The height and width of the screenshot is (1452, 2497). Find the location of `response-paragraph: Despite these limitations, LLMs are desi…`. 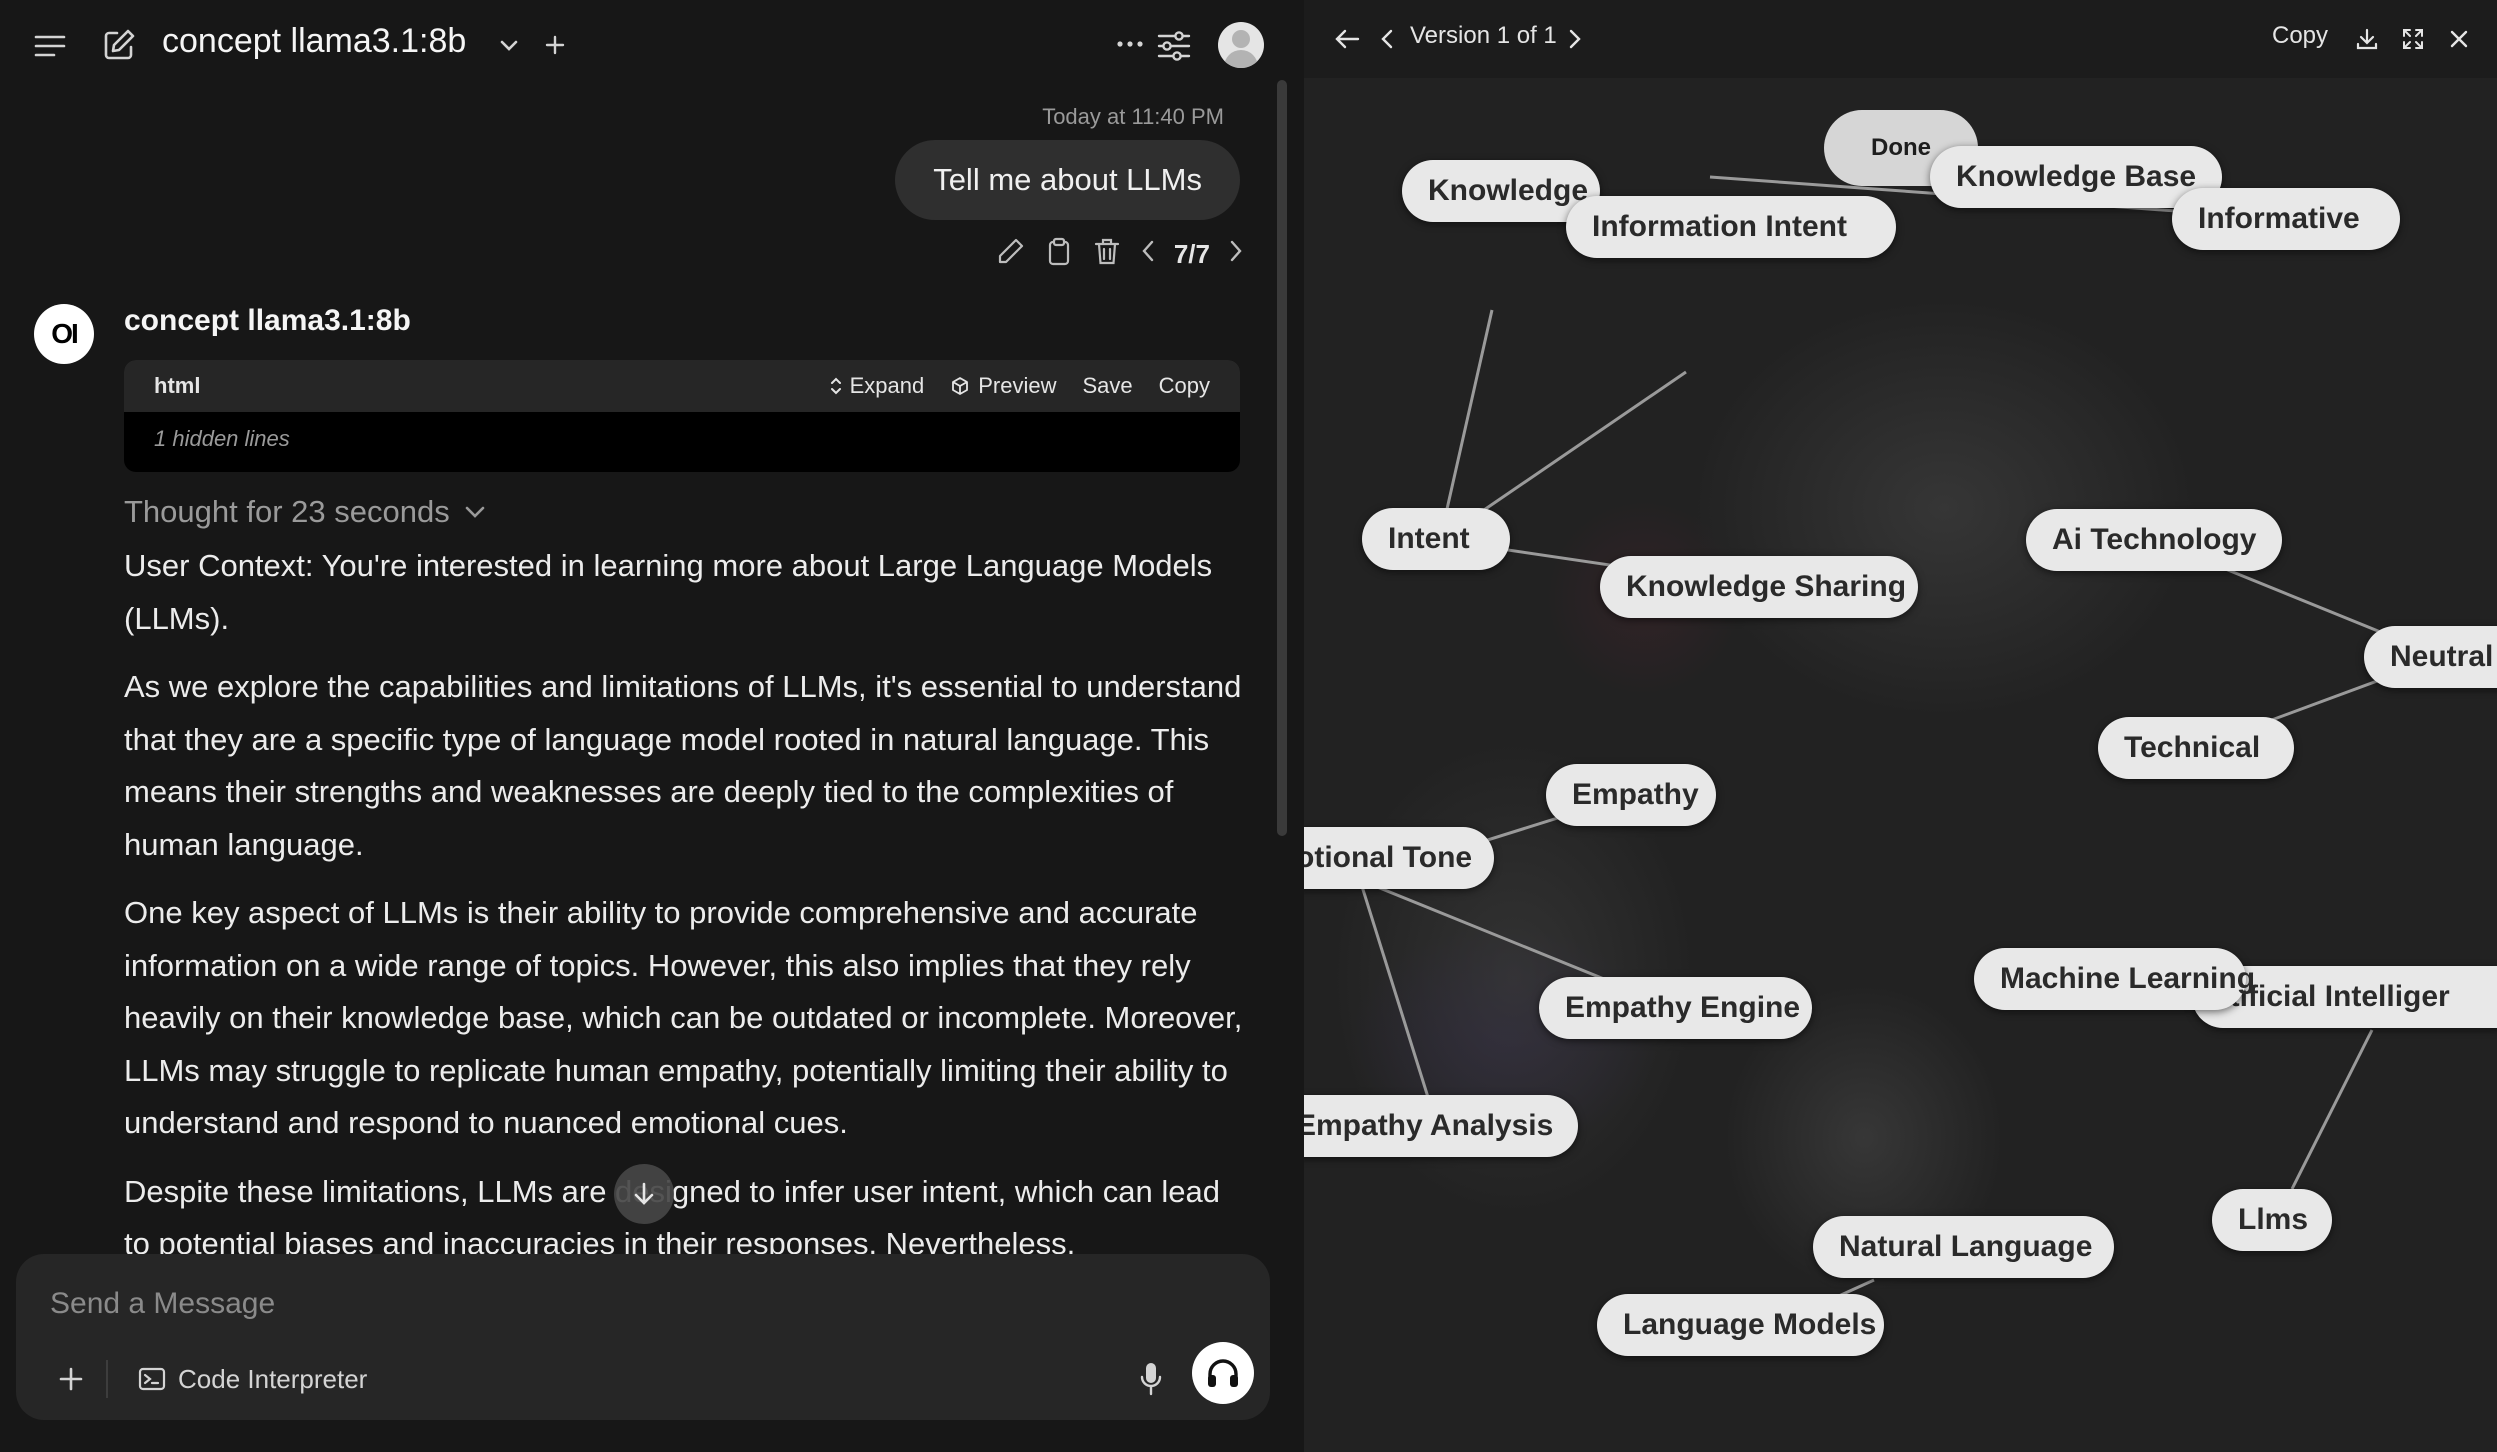

response-paragraph: Despite these limitations, LLMs are desi… is located at coordinates (672, 1217).